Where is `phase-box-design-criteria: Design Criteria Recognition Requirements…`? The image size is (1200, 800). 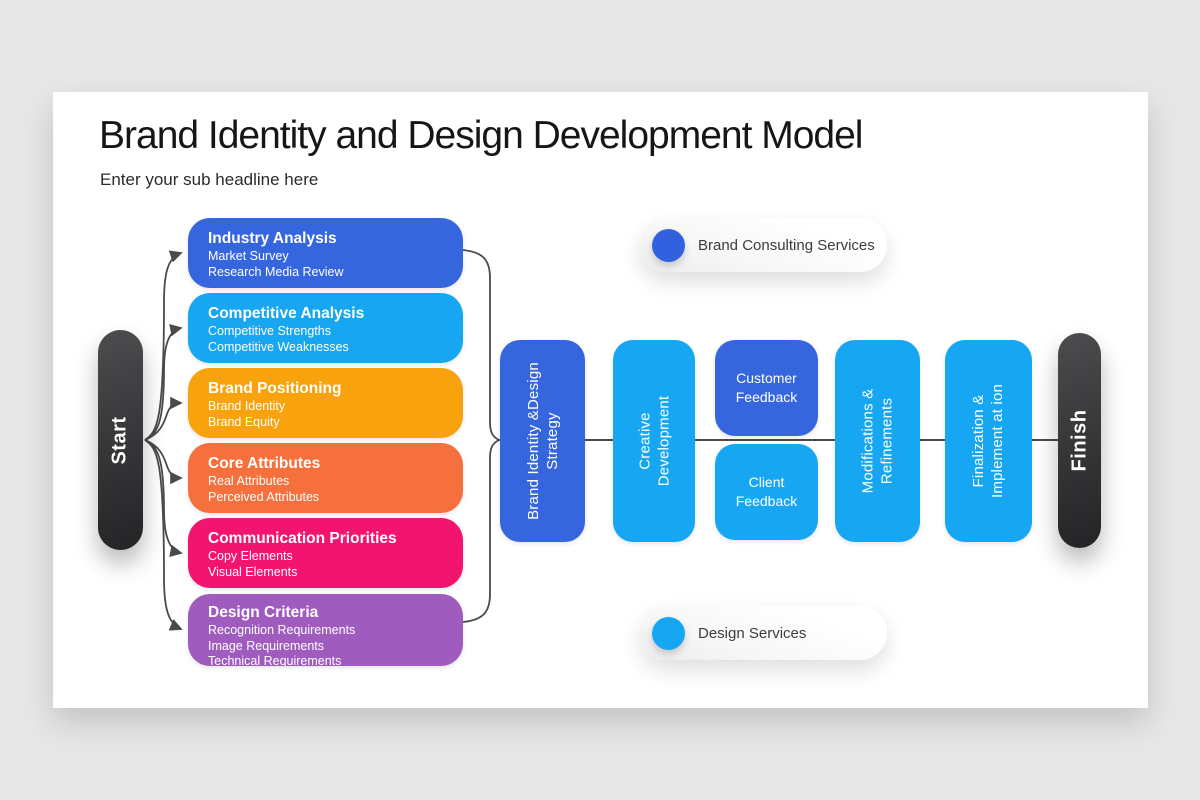
phase-box-design-criteria: Design Criteria Recognition Requirements… is located at coordinates (325, 631).